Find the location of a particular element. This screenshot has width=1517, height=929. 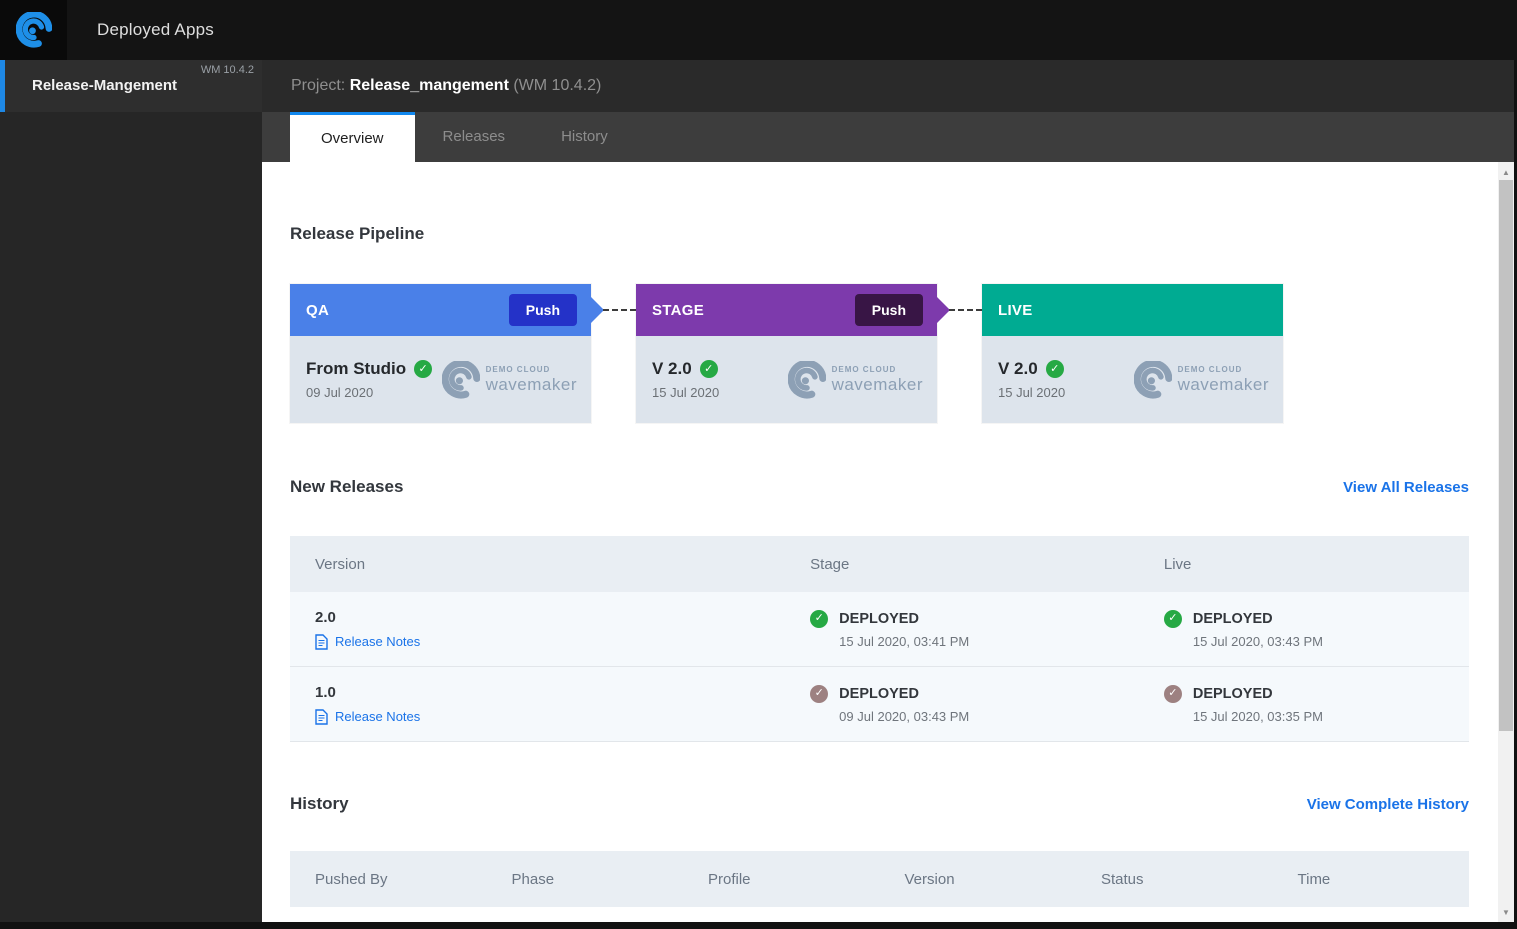

release-pipeline: QA Push From Studio 09 Jul 2020 is located at coordinates (879, 353).